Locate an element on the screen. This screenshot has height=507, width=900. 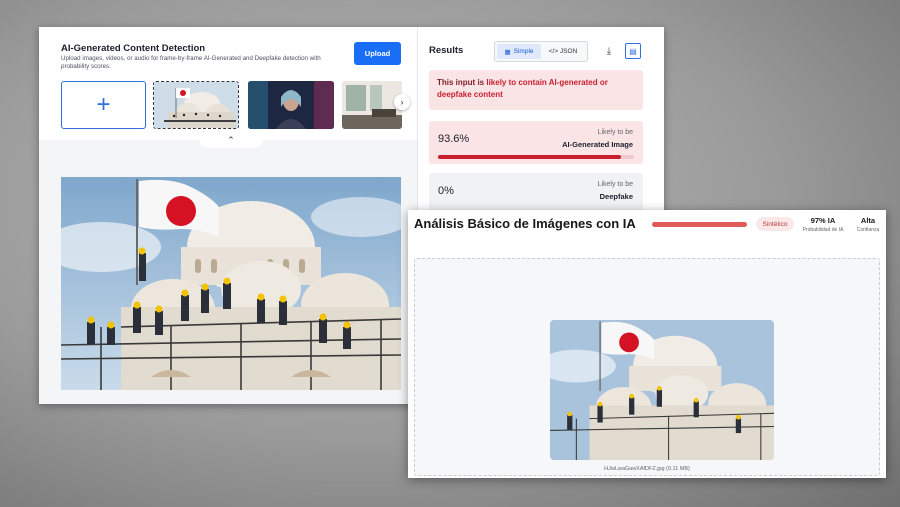
score-progress-track is located at coordinates (536, 157).